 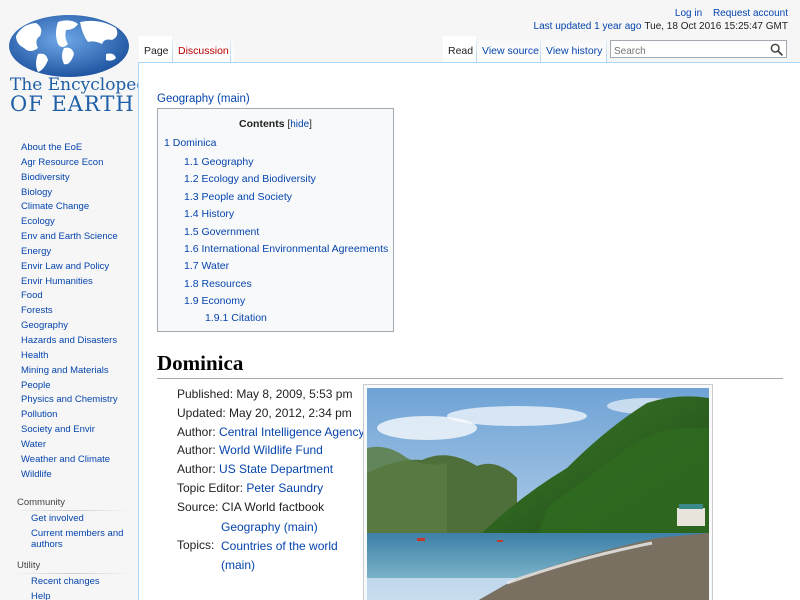 What do you see at coordinates (69, 46) in the screenshot?
I see `globe-icon` at bounding box center [69, 46].